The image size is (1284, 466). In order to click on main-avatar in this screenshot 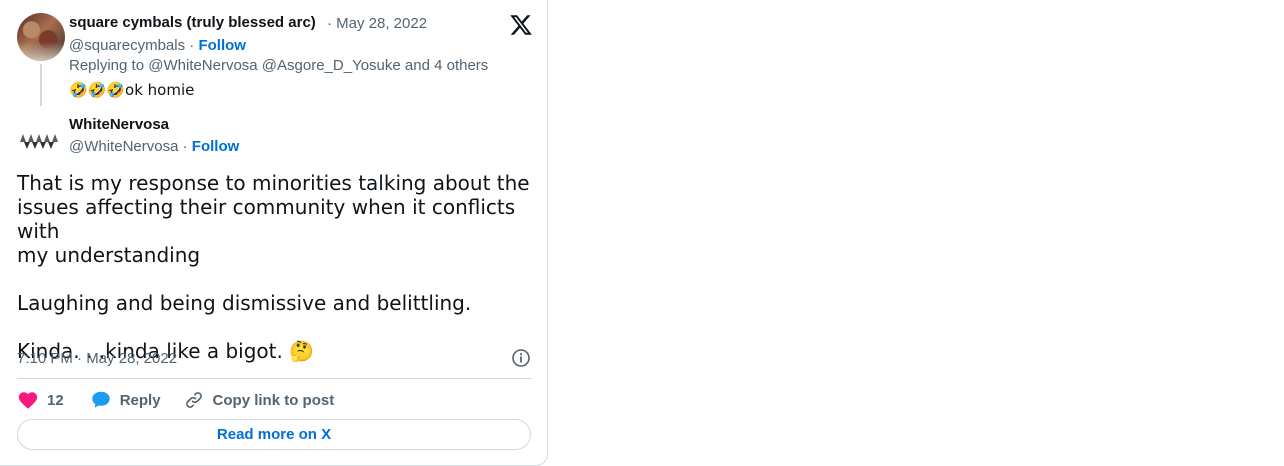, I will do `click(41, 142)`.